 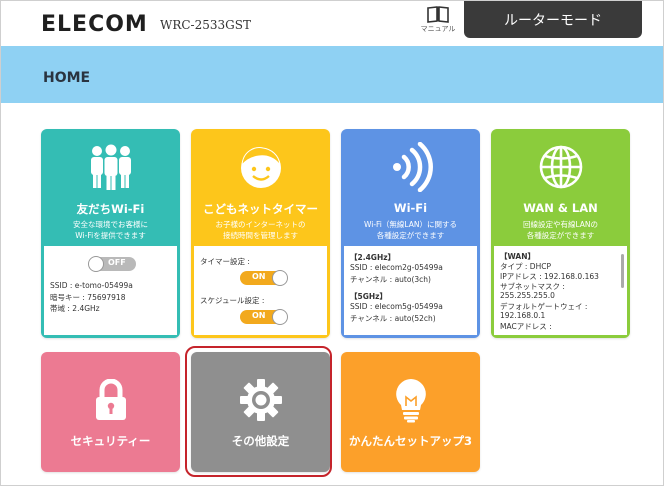 I want to click on tile-header: WAN & LAN 回線設定や有線LANの 各種設定ができます, so click(x=560, y=187).